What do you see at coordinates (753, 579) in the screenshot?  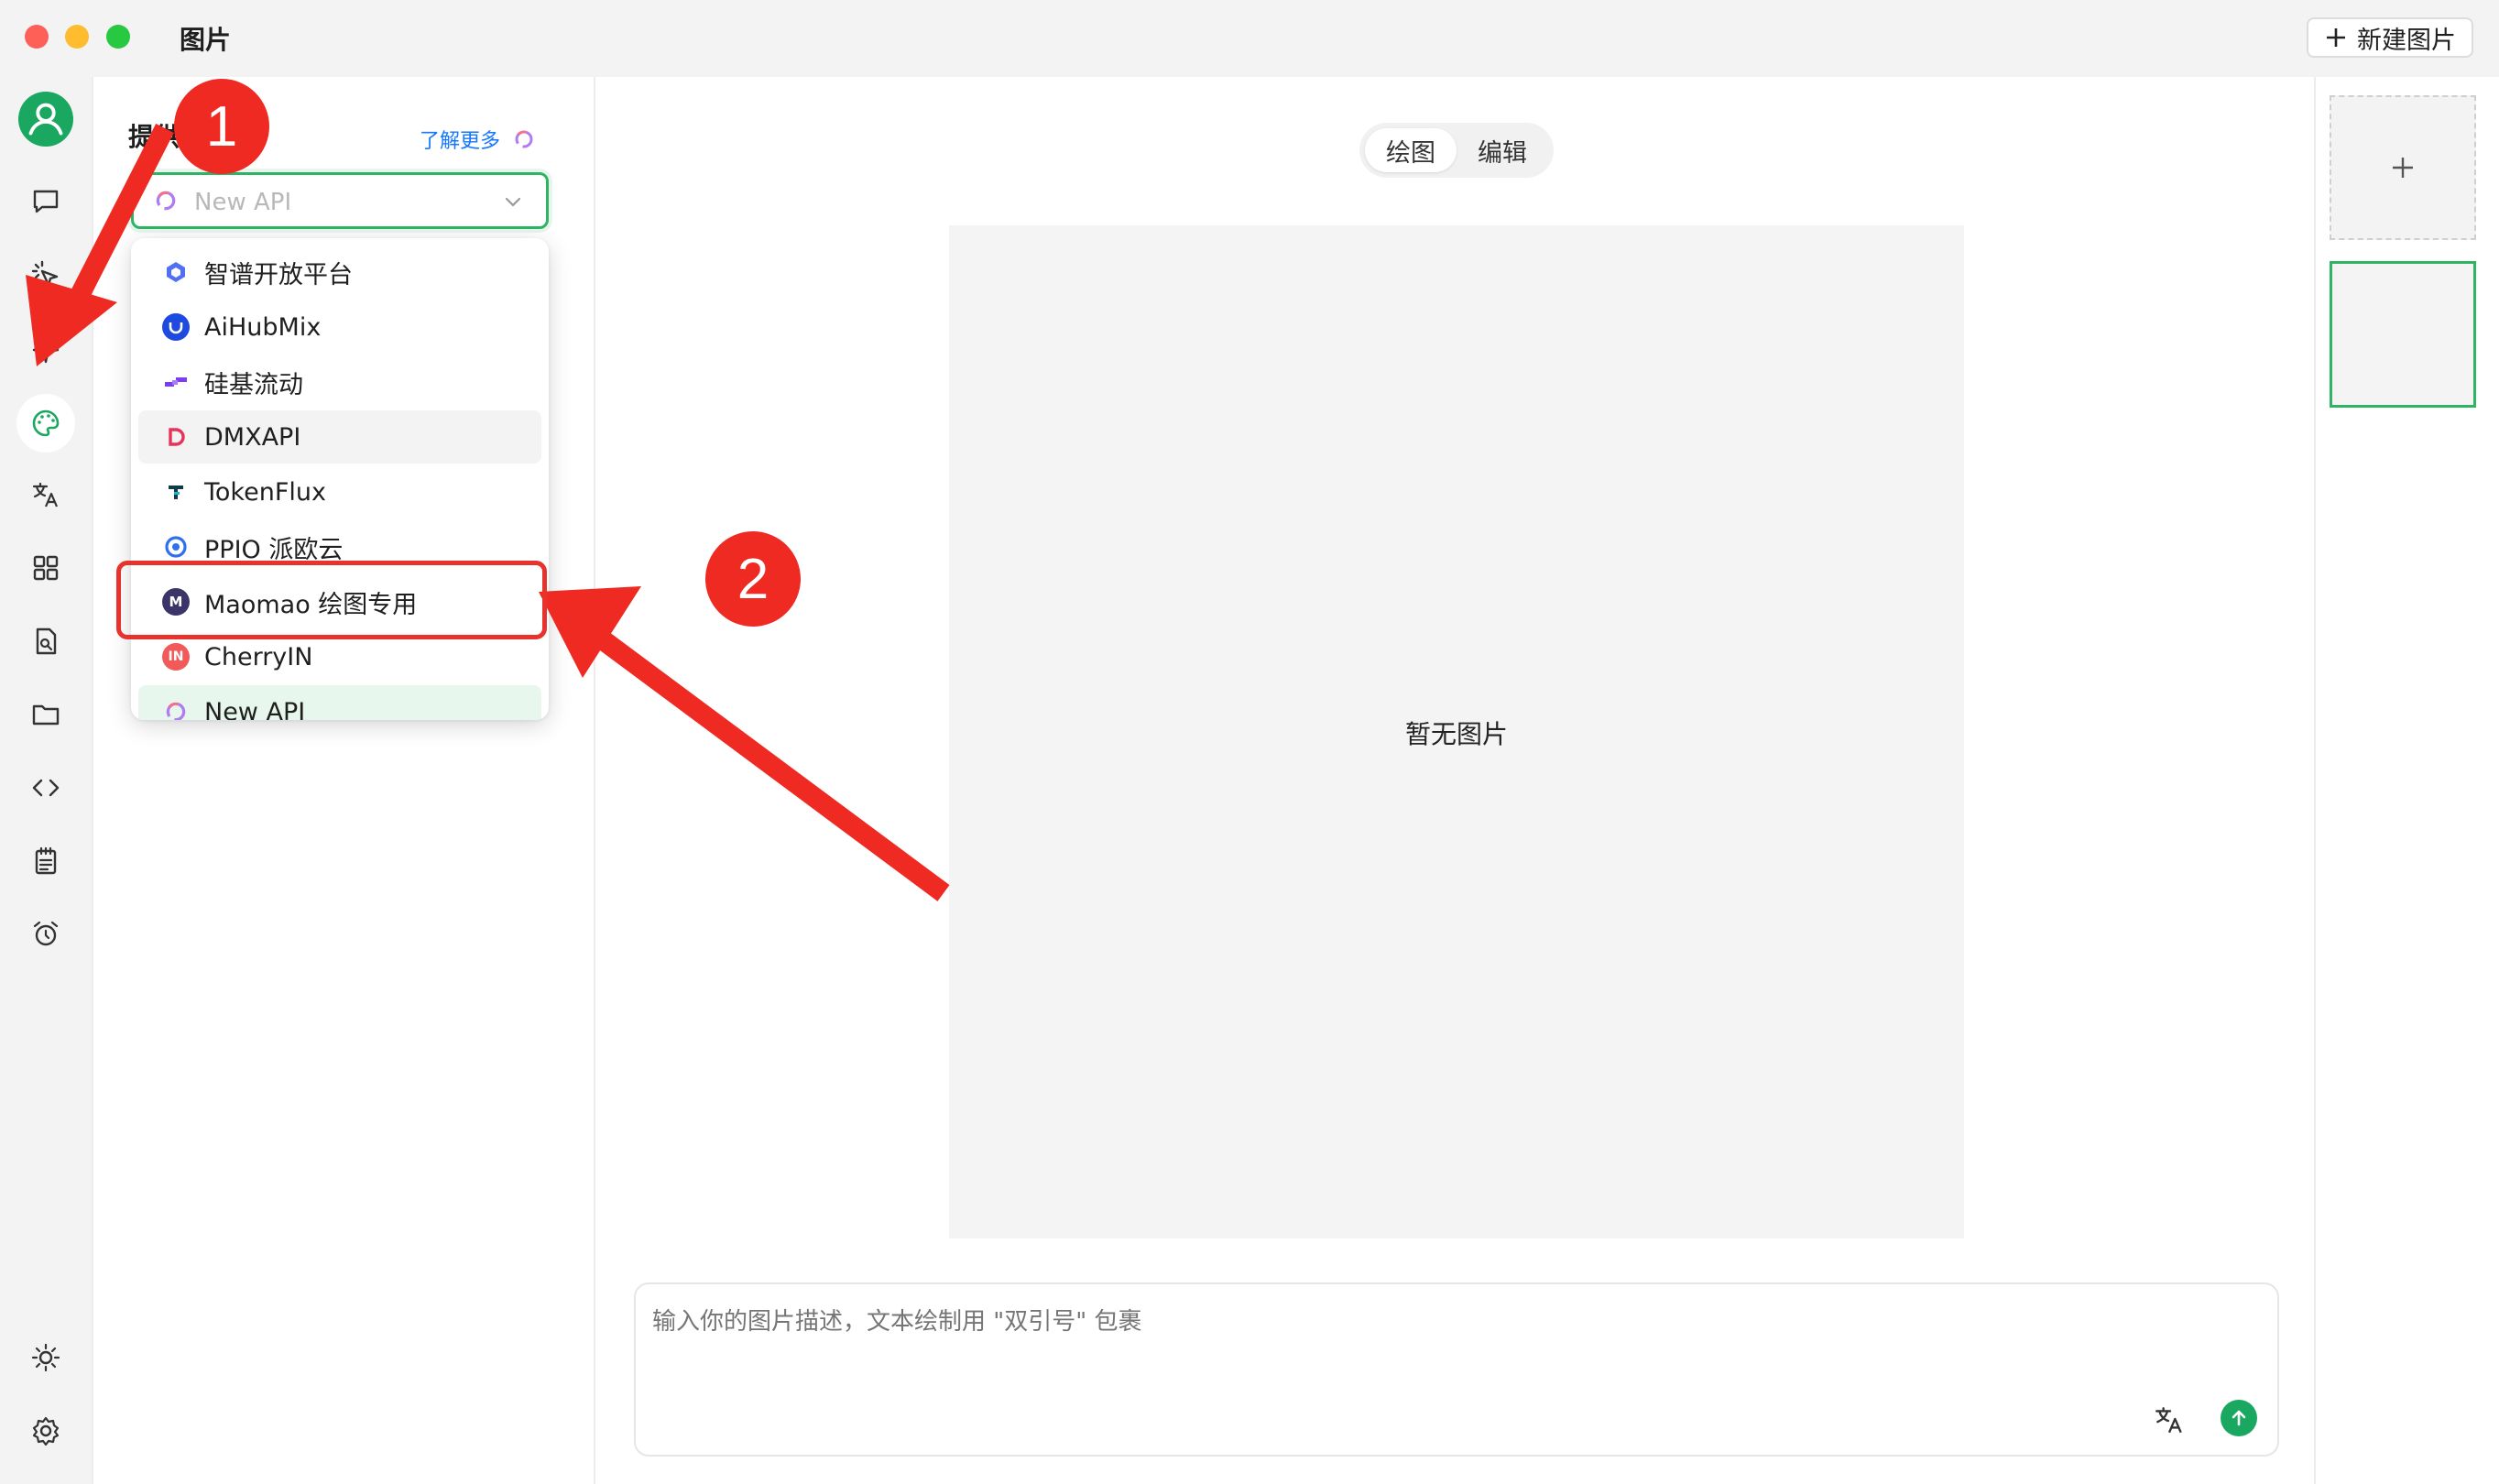 I see `step-badge-2: 2` at bounding box center [753, 579].